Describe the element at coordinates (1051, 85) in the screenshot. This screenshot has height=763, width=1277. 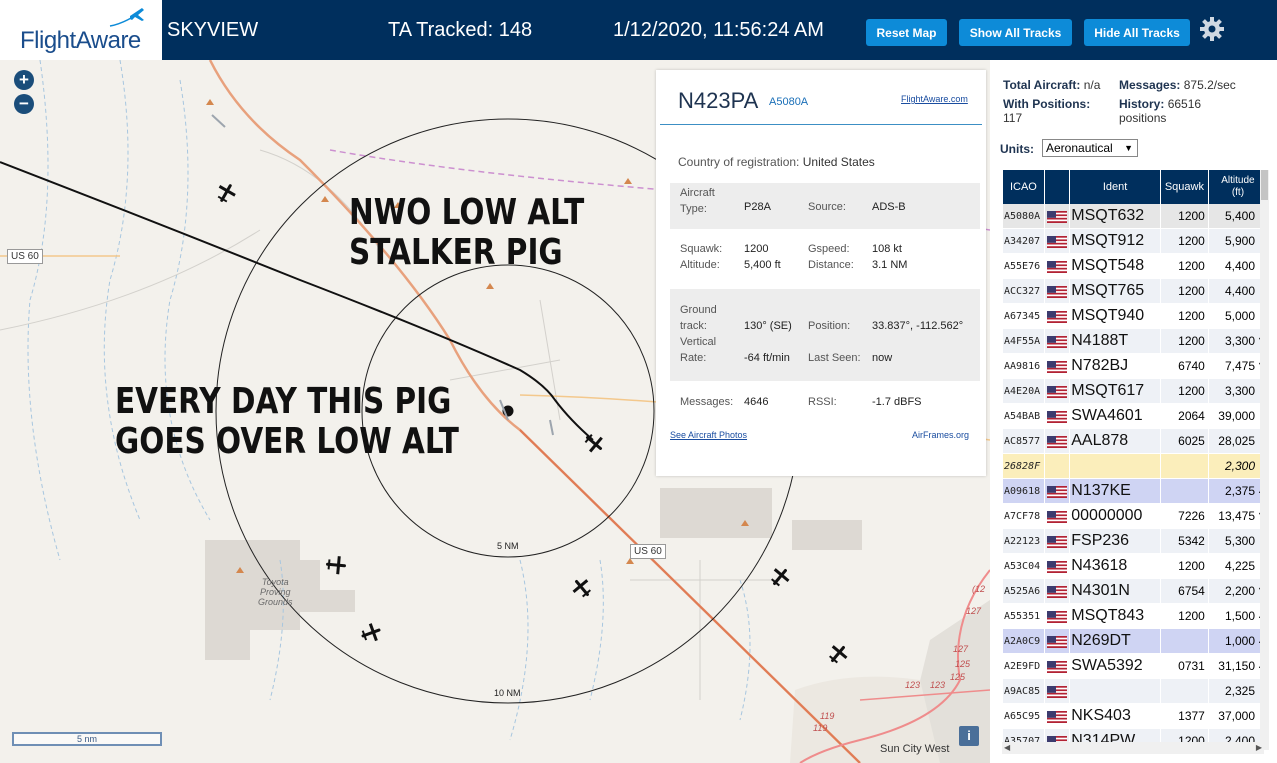
I see `total-aircraft-stat: Total Aircraft: n/a` at that location.